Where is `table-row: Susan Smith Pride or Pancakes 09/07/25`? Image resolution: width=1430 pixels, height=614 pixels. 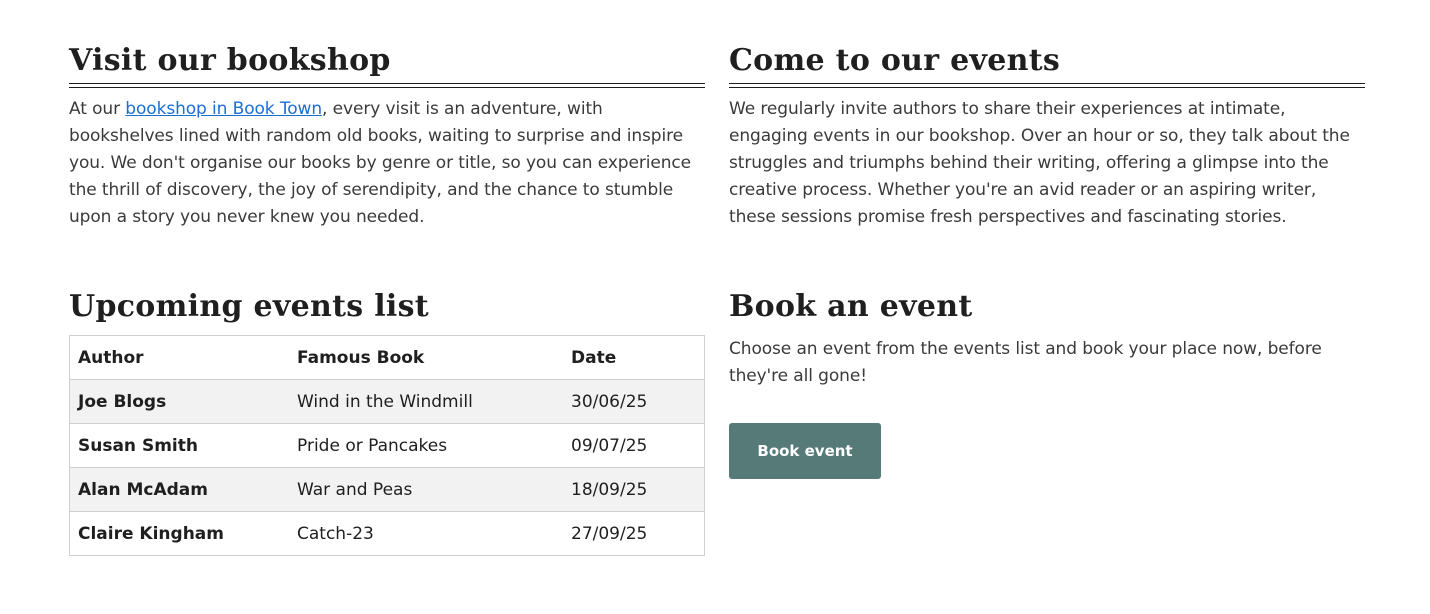
table-row: Susan Smith Pride or Pancakes 09/07/25 is located at coordinates (387, 445).